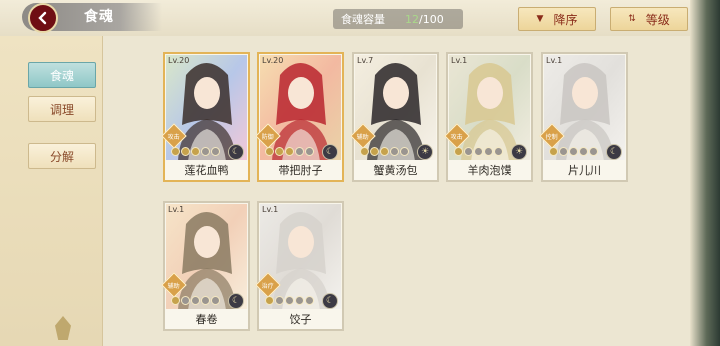  Describe the element at coordinates (657, 19) in the screenshot. I see `sort-by-label: 等级` at that location.